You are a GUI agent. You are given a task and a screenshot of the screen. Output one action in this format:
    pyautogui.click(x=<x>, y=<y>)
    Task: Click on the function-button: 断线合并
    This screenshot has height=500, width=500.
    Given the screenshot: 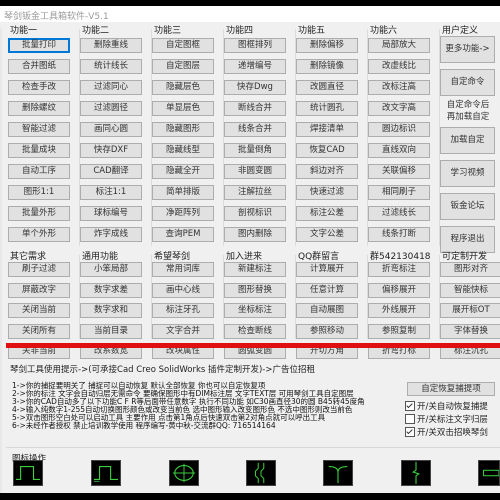 What is the action you would take?
    pyautogui.click(x=255, y=108)
    